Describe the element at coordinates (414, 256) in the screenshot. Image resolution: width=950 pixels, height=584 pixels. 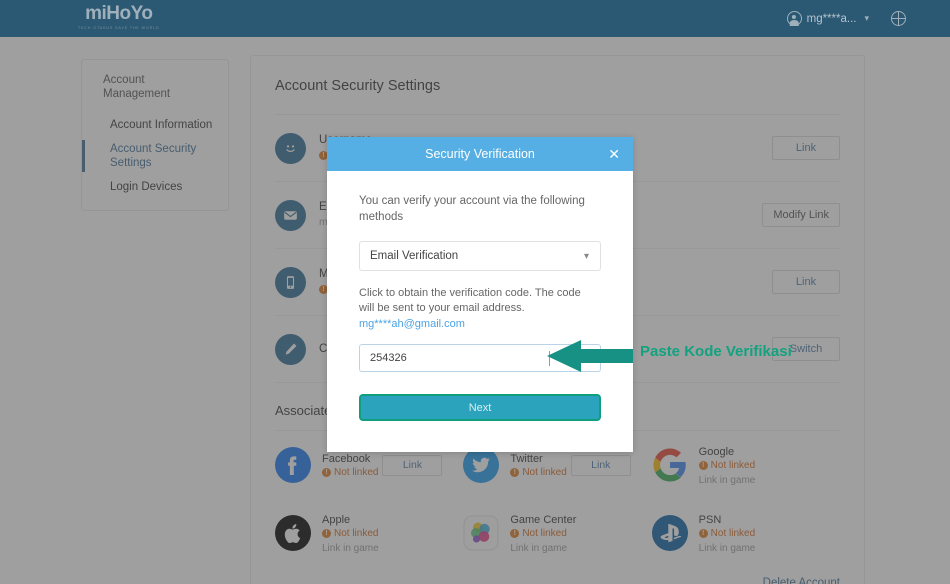
I see `verification-method-value: Email Verification` at that location.